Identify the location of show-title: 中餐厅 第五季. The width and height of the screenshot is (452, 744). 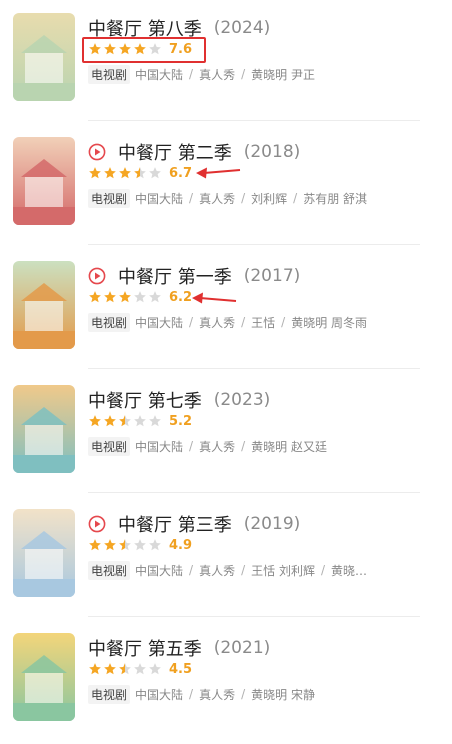
(145, 648).